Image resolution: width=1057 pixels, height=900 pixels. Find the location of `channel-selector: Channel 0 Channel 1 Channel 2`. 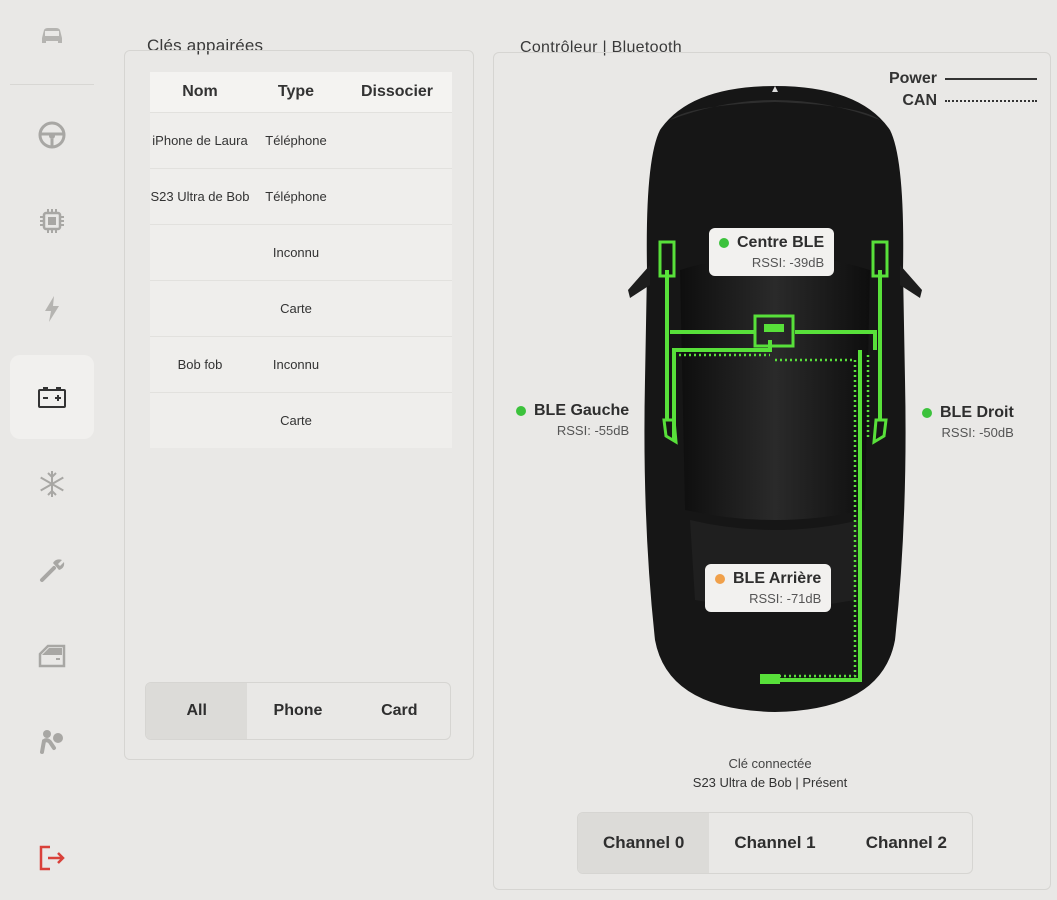

channel-selector: Channel 0 Channel 1 Channel 2 is located at coordinates (775, 843).